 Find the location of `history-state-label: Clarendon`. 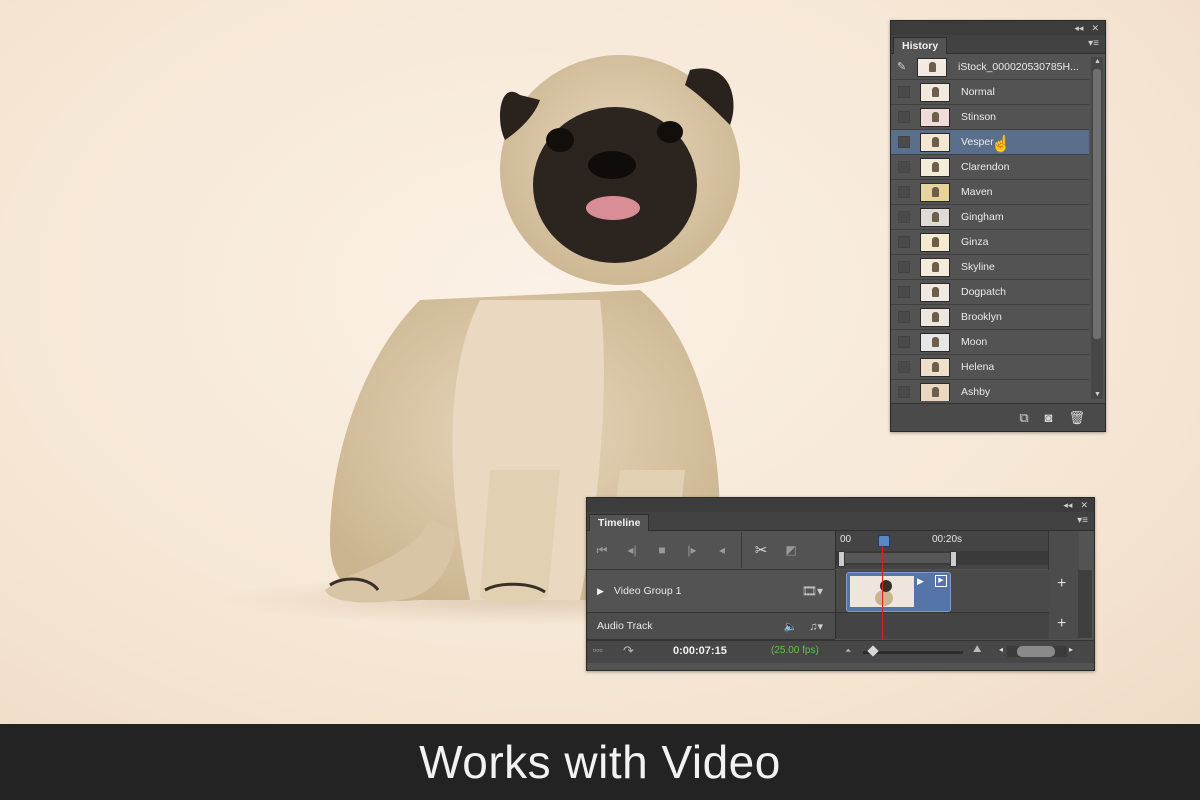

history-state-label: Clarendon is located at coordinates (985, 167).